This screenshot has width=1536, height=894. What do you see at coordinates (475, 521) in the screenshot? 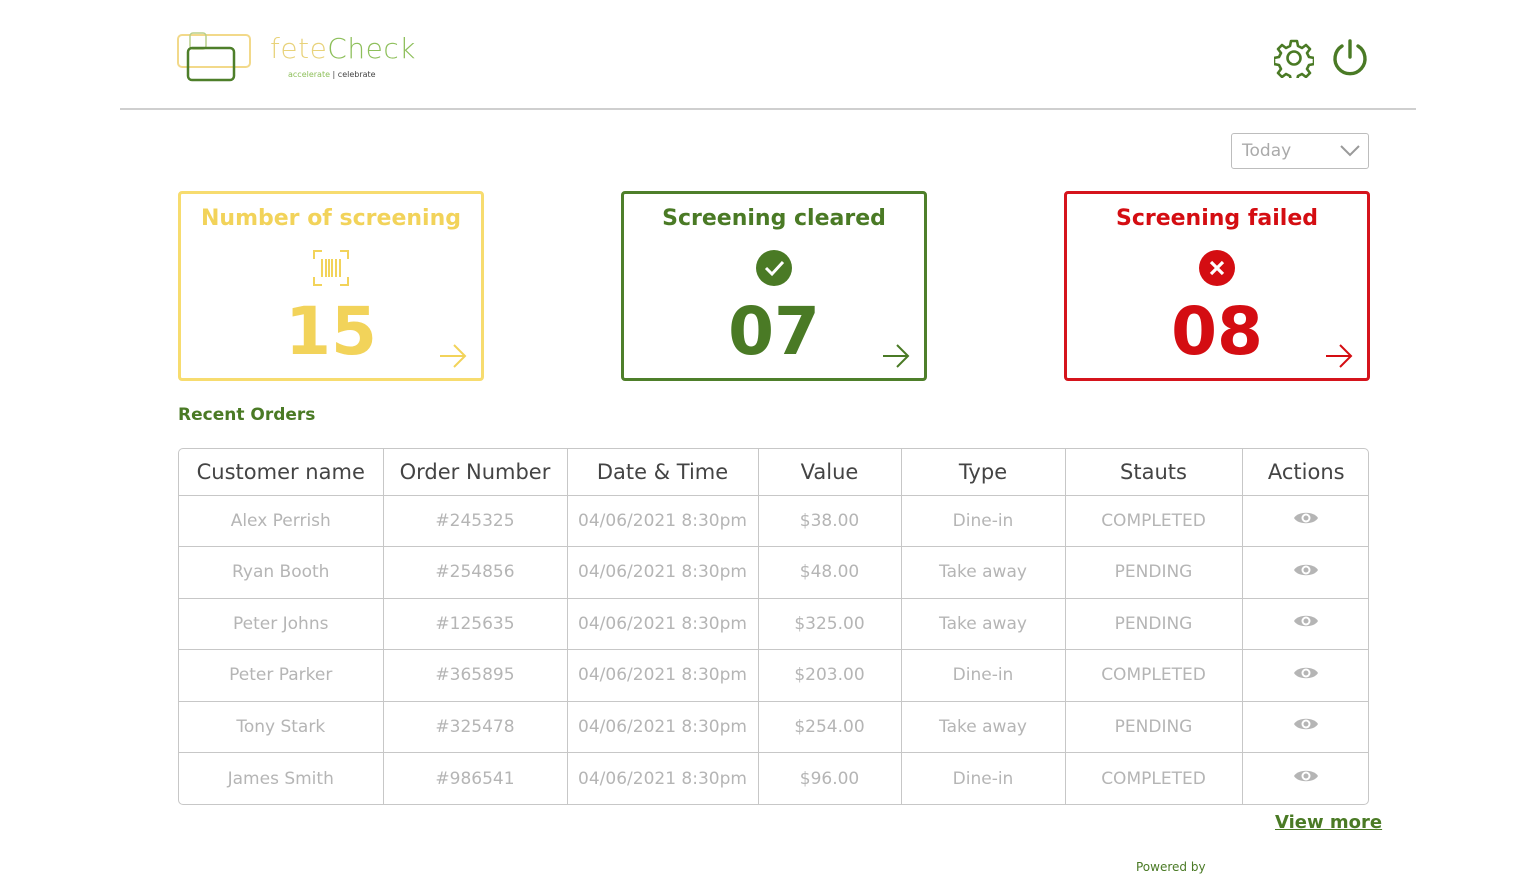
I see `order-number-cell: #245325` at bounding box center [475, 521].